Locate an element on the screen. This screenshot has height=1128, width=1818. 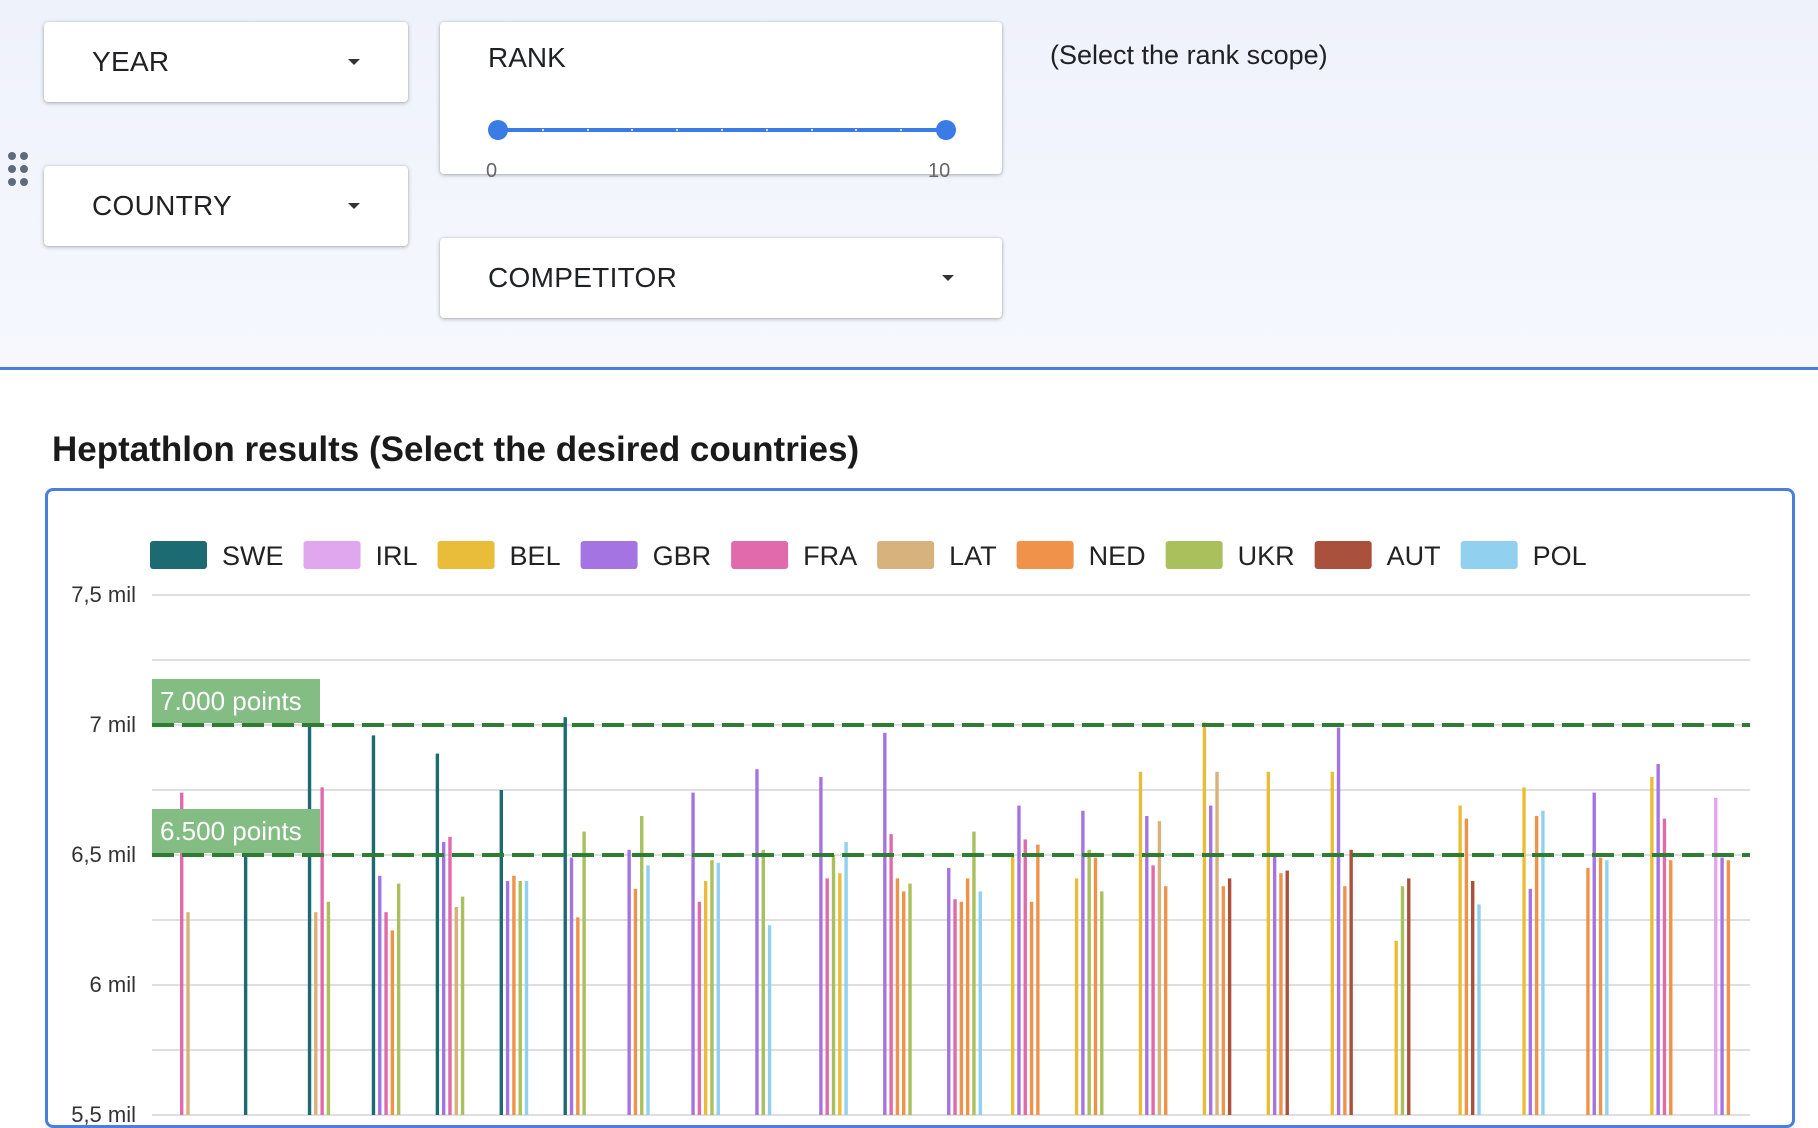
y-axis-tick-label: 7,5 mil is located at coordinates (103, 594).